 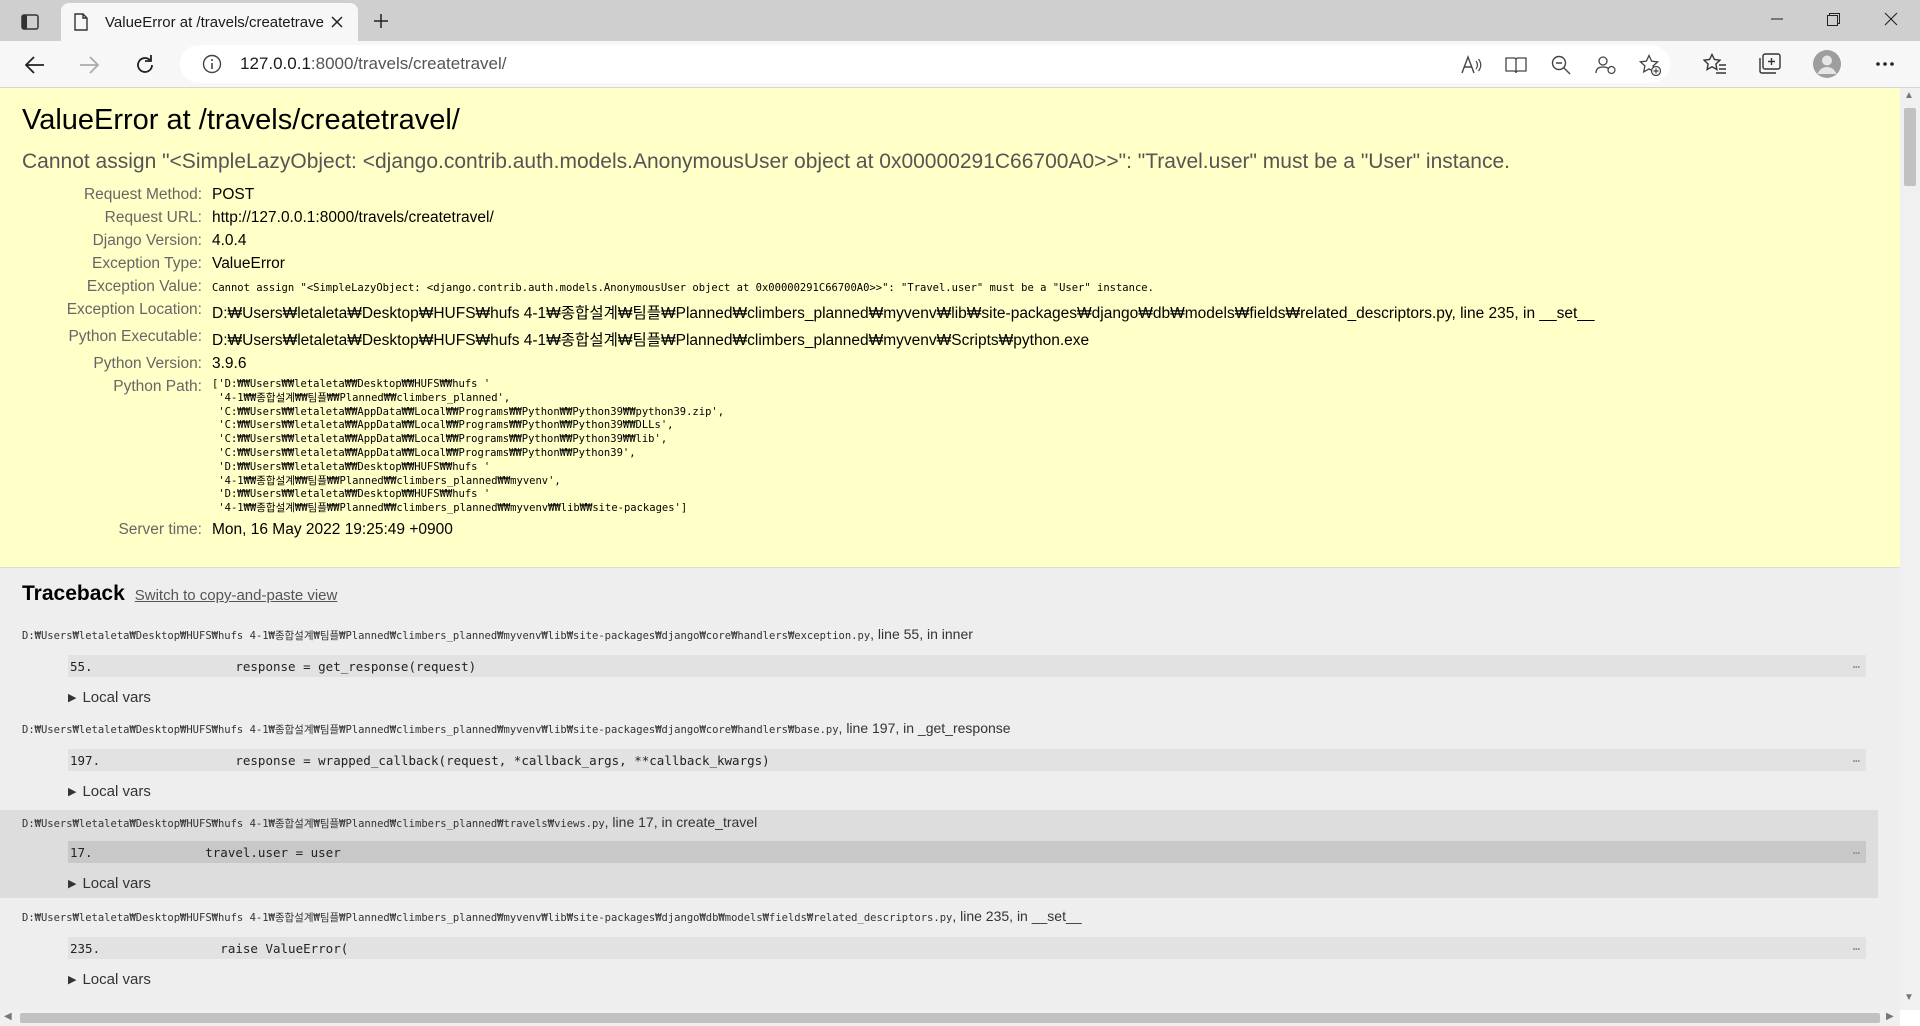 I want to click on minimize-icon, so click(x=1777, y=19).